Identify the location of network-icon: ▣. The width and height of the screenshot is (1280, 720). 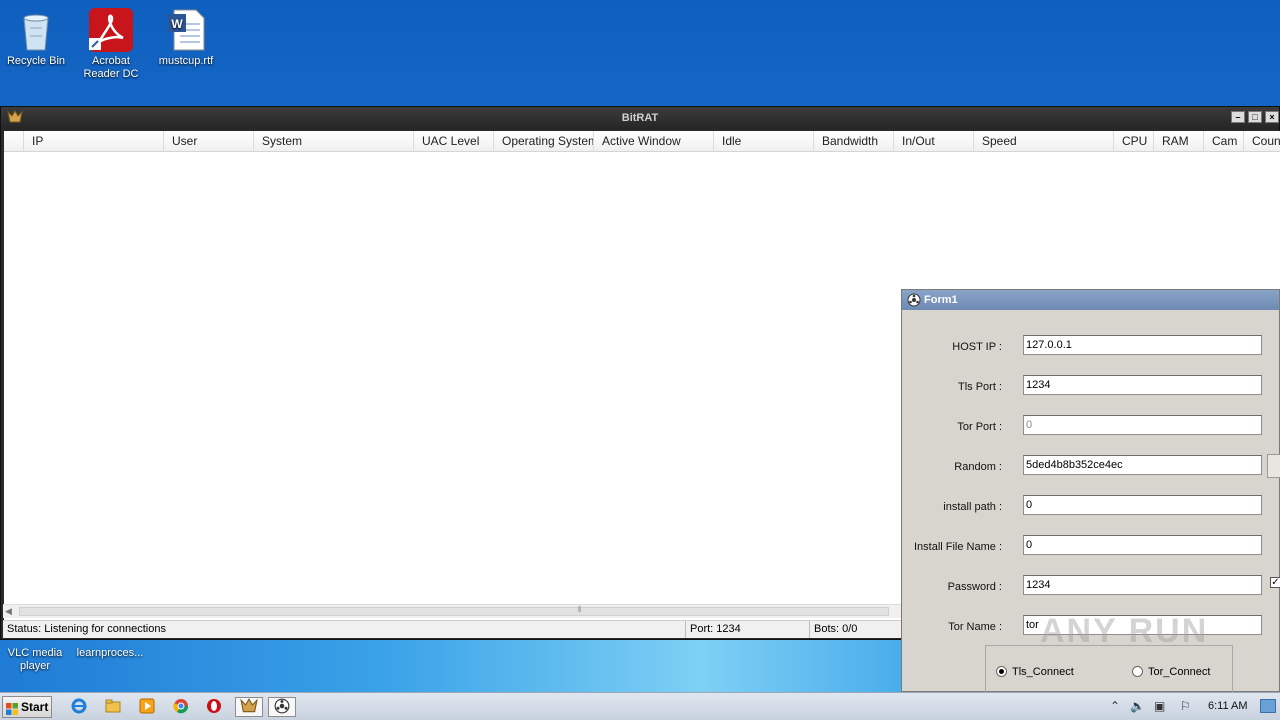
(1159, 706).